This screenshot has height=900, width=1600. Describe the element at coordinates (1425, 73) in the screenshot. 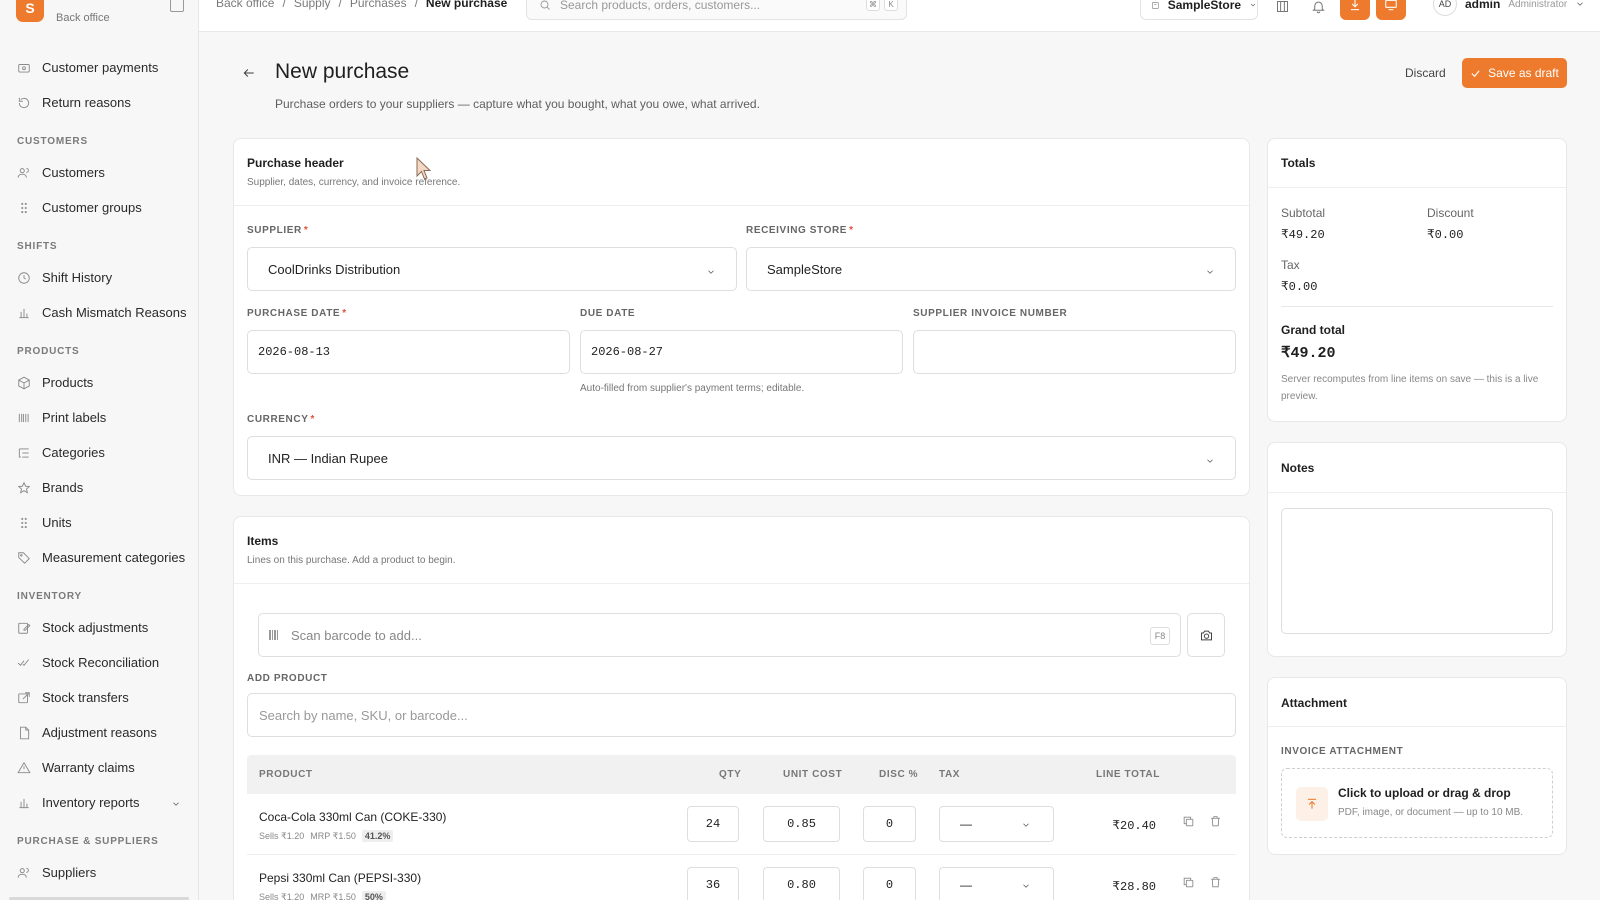

I see `discard-button: Discard` at that location.